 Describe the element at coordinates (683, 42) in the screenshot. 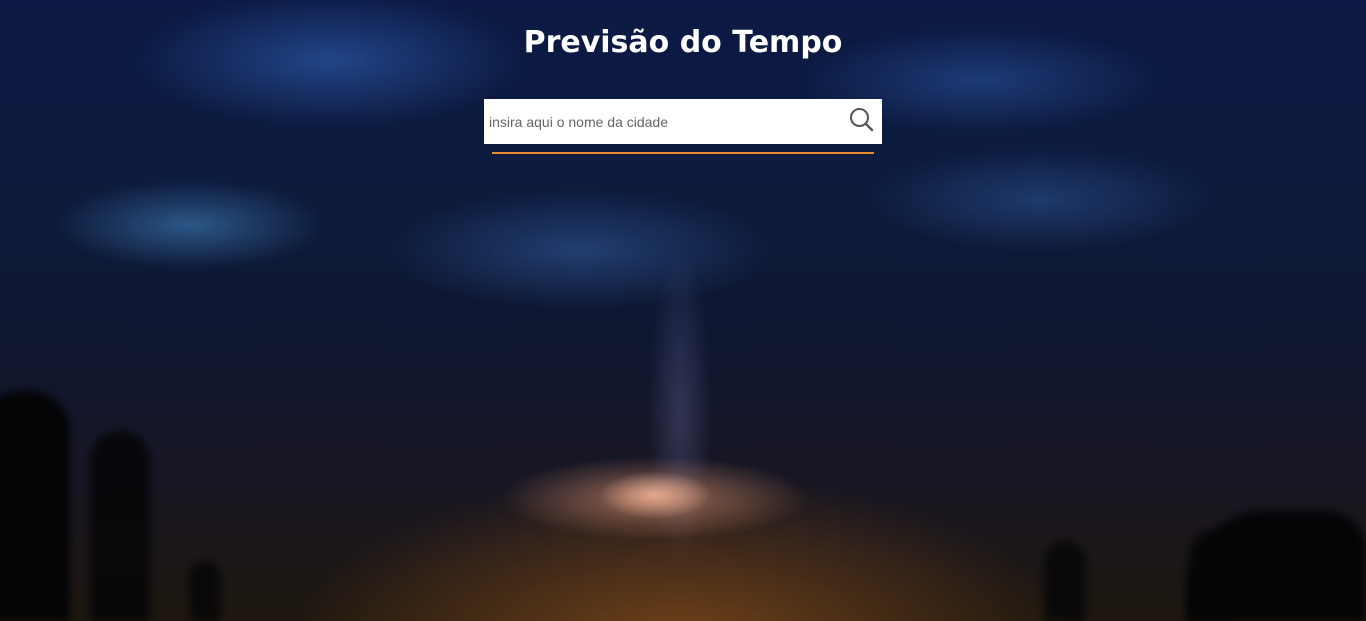

I see `page-title: Previsão do Tempo` at that location.